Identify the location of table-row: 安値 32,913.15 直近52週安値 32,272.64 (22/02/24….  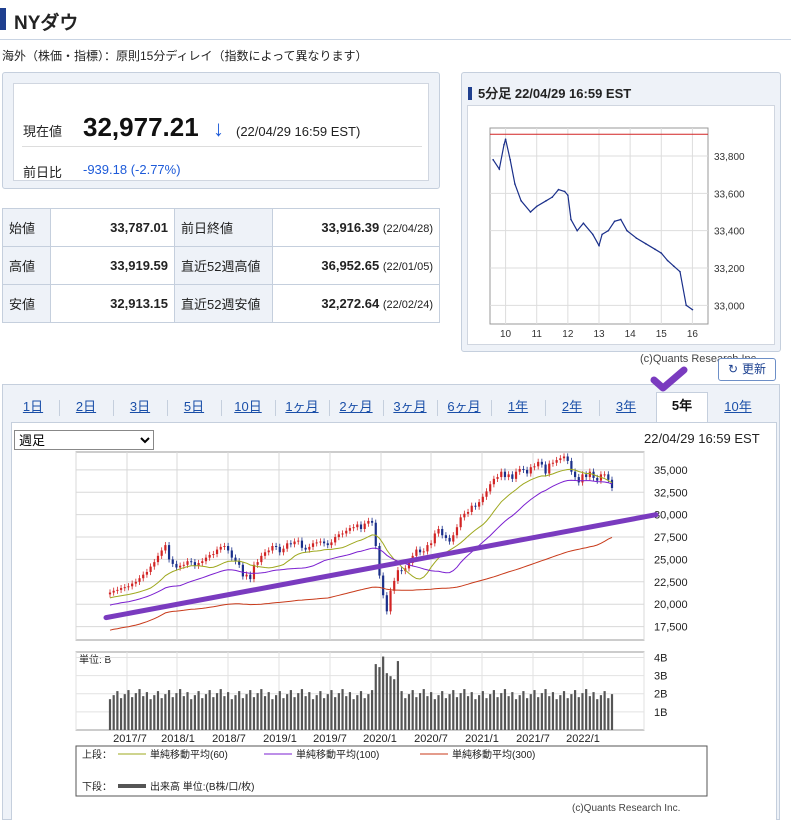
(221, 303).